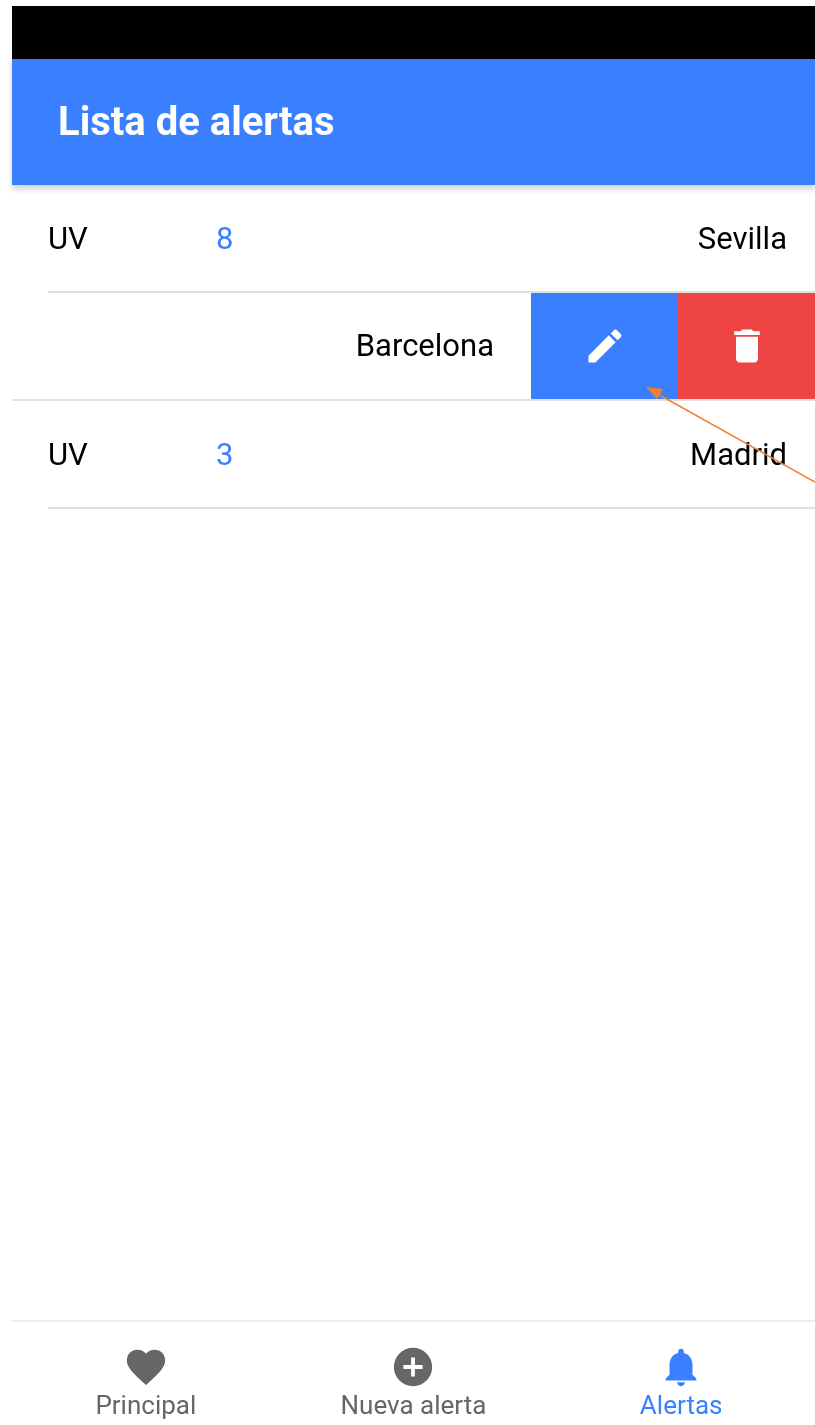  Describe the element at coordinates (146, 1373) in the screenshot. I see `nav-tab: Principal` at that location.